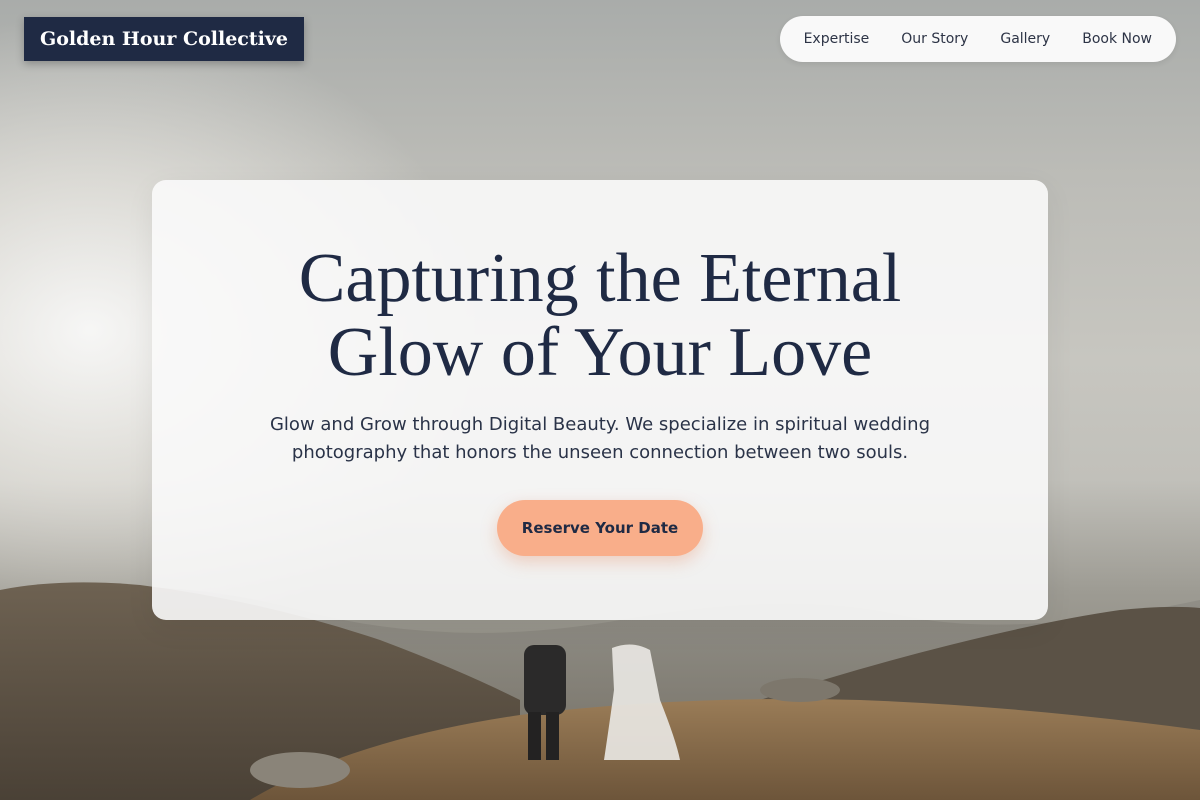 Image resolution: width=1200 pixels, height=800 pixels. Describe the element at coordinates (1117, 39) in the screenshot. I see `nav-link-book-now: Book Now` at that location.